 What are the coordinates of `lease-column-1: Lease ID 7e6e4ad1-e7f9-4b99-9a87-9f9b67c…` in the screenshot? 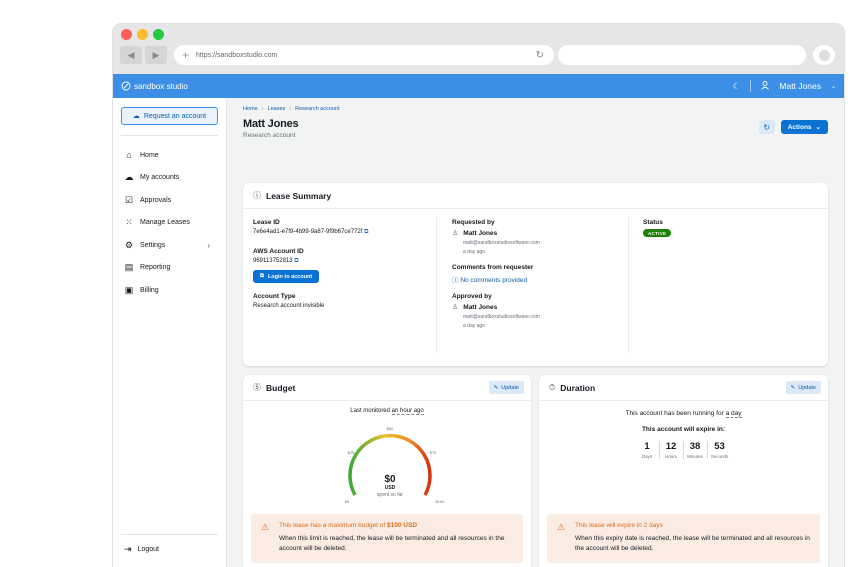 It's located at (343, 264).